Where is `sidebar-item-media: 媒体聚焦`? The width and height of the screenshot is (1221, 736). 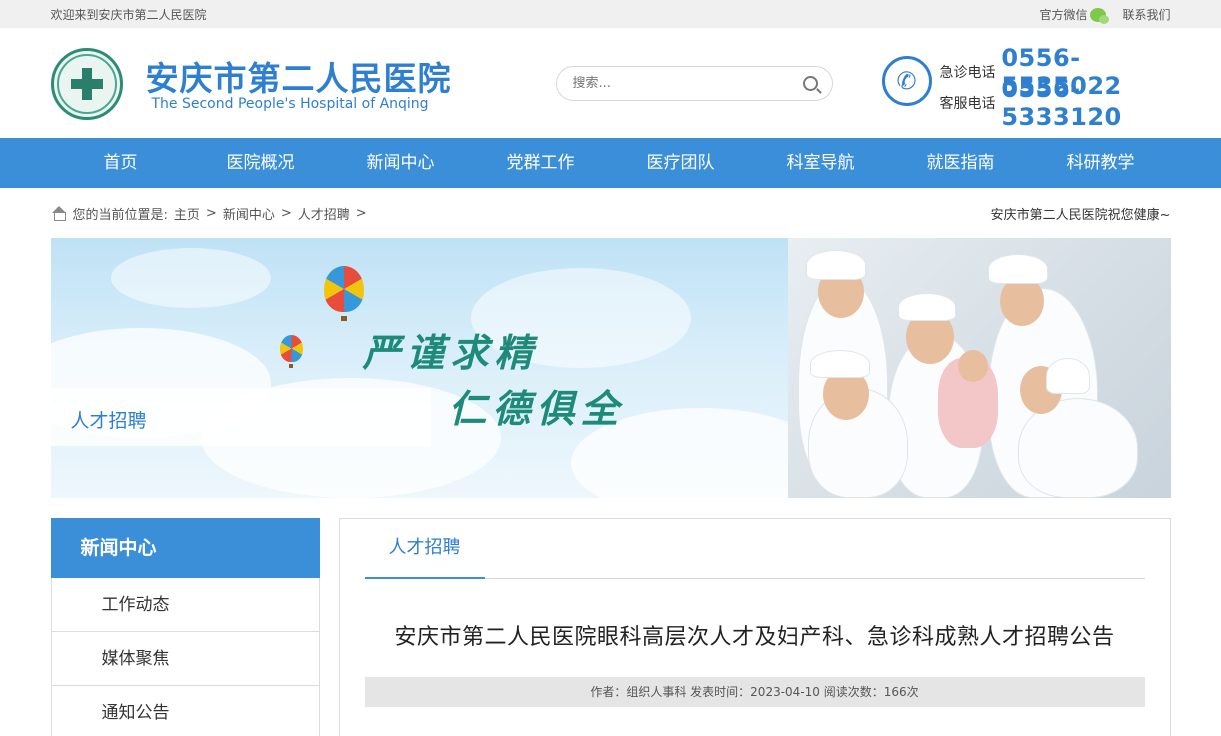
sidebar-item-media: 媒体聚焦 is located at coordinates (185, 659).